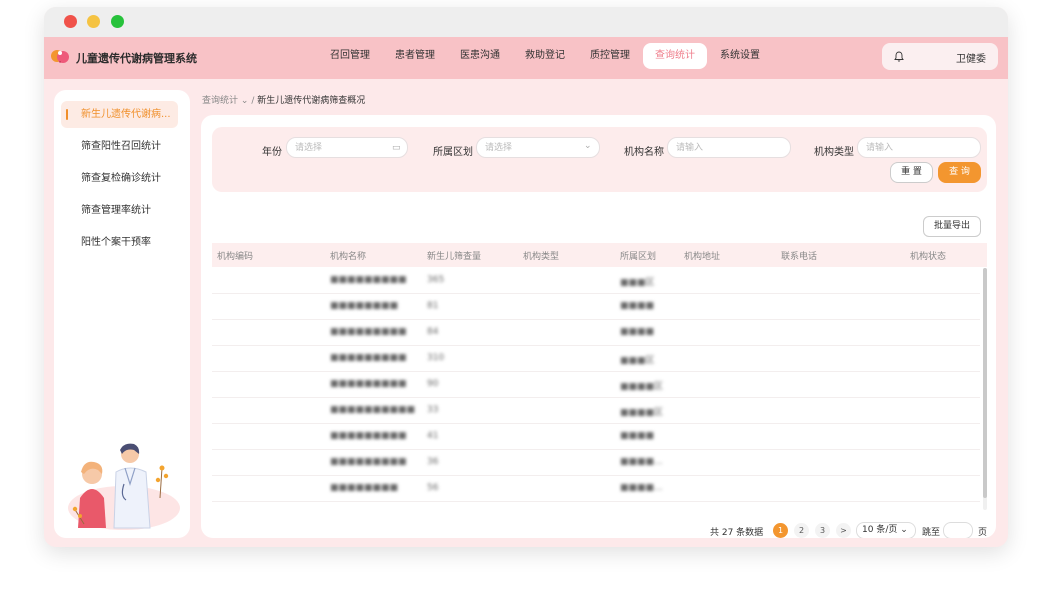  I want to click on nav-patients: 患者管理, so click(415, 56).